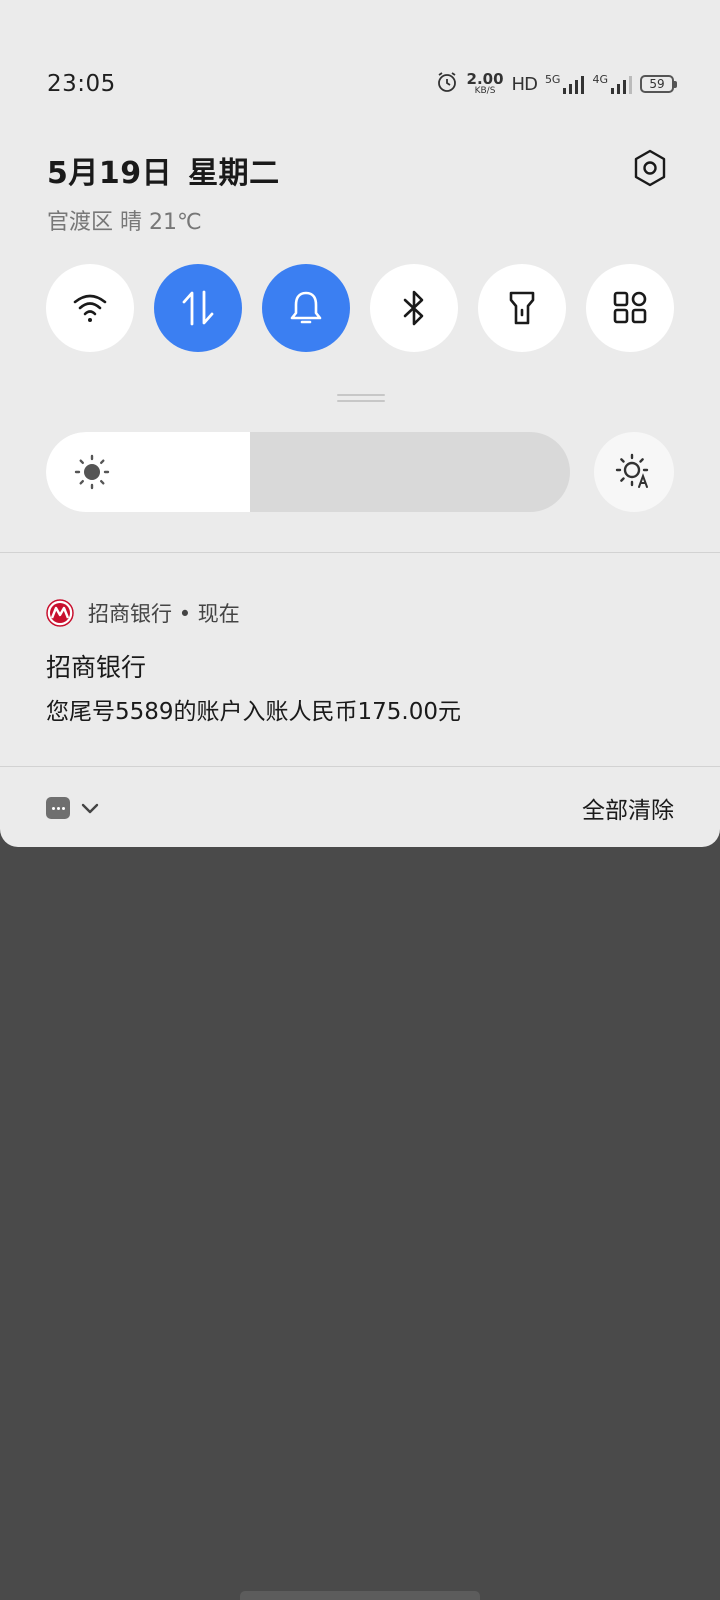 This screenshot has width=720, height=1600. I want to click on gear-icon, so click(650, 168).